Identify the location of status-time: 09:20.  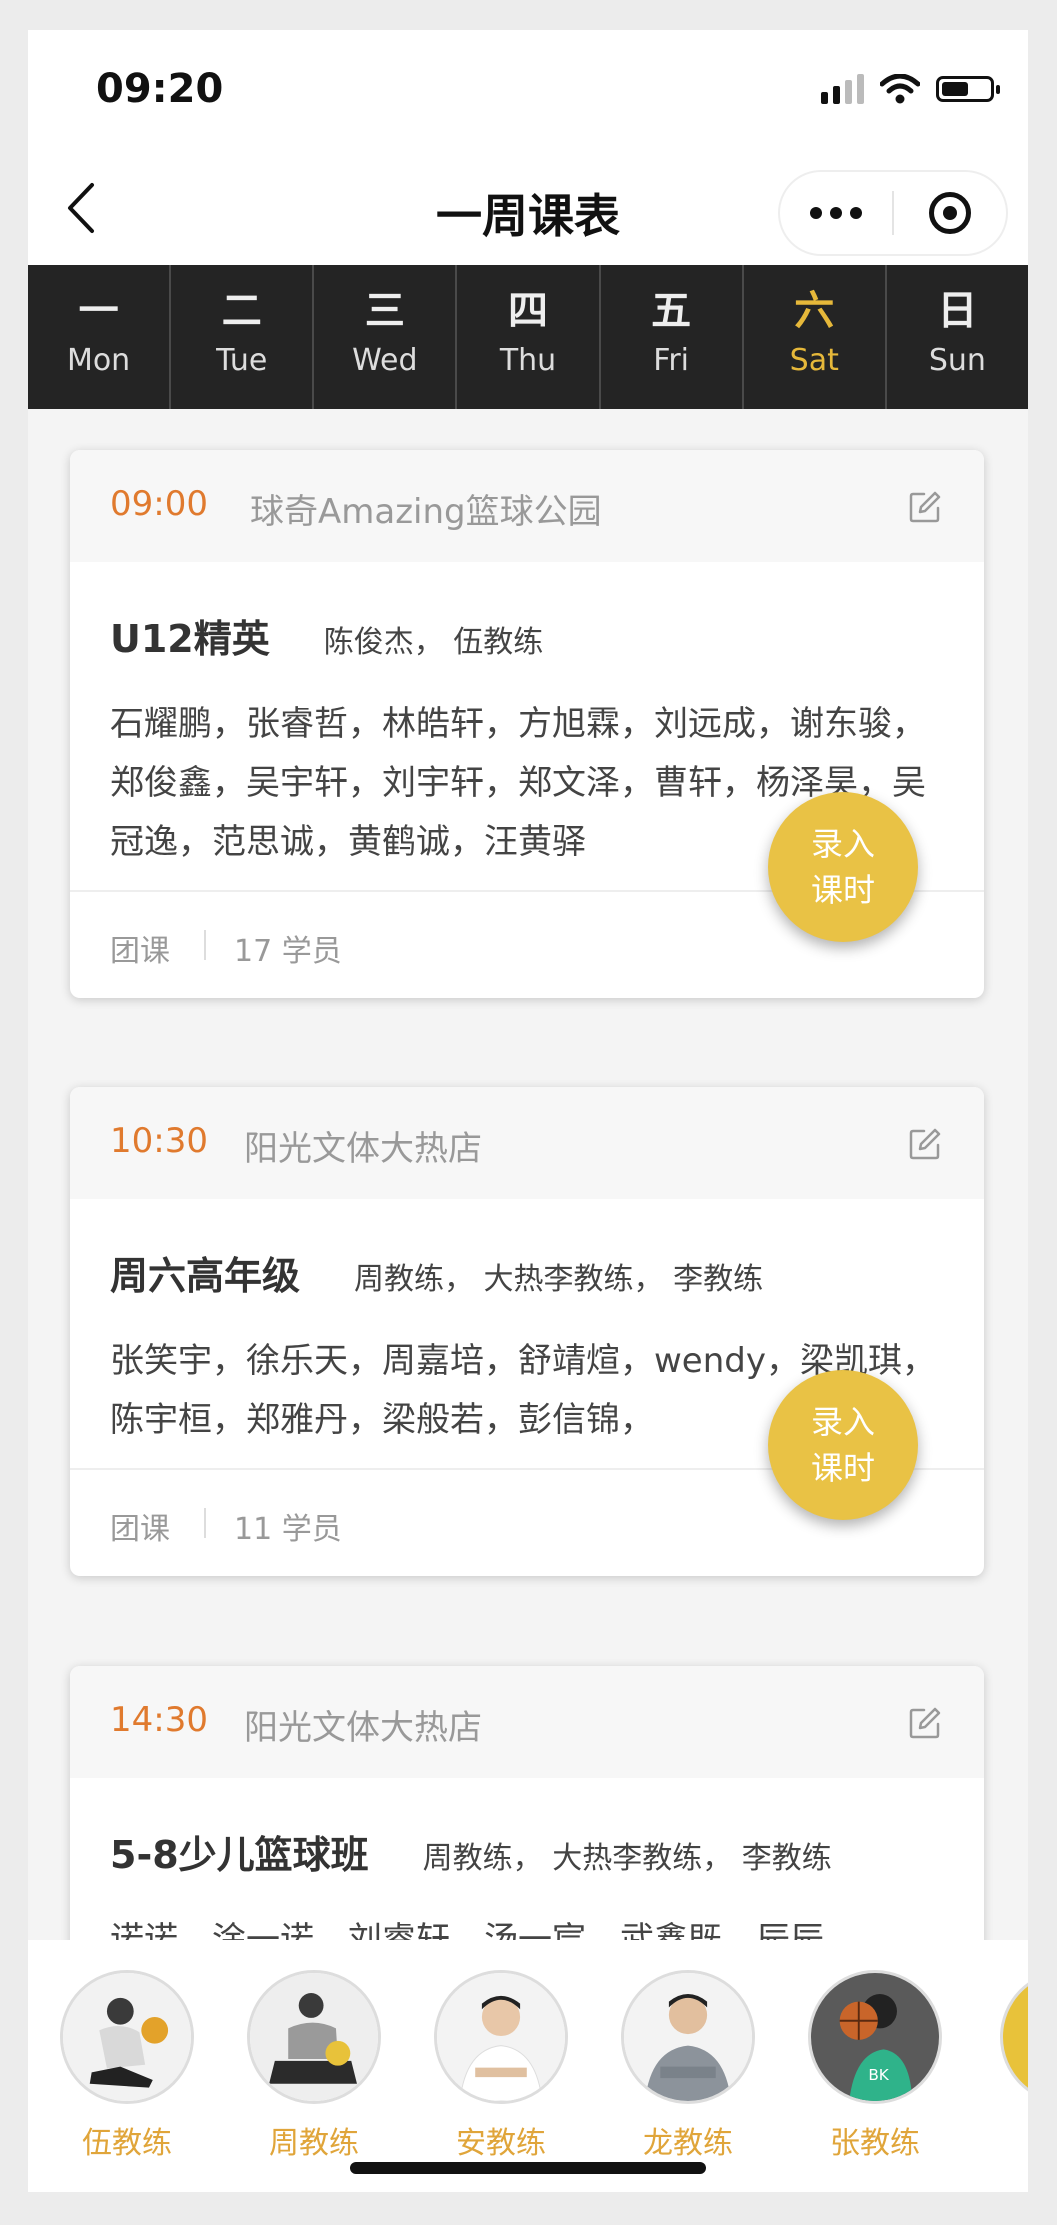
(160, 89).